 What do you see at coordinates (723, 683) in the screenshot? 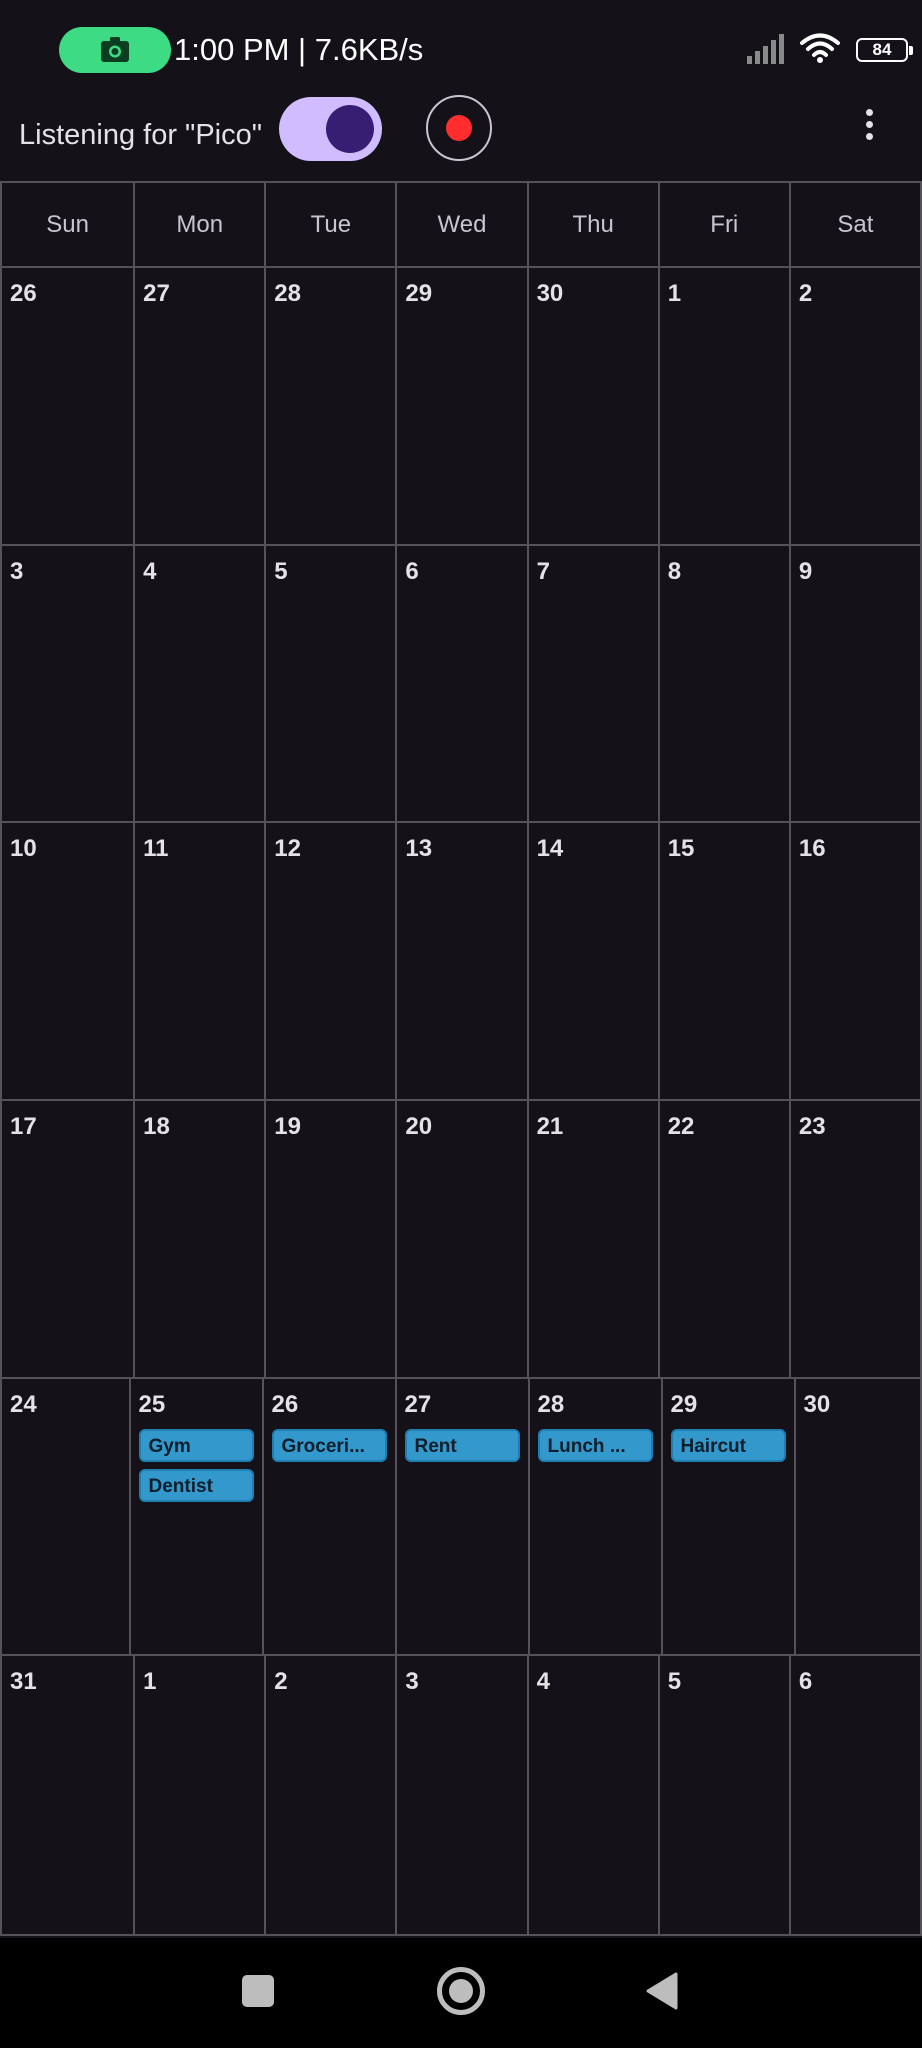
I see `day-cell: 8` at bounding box center [723, 683].